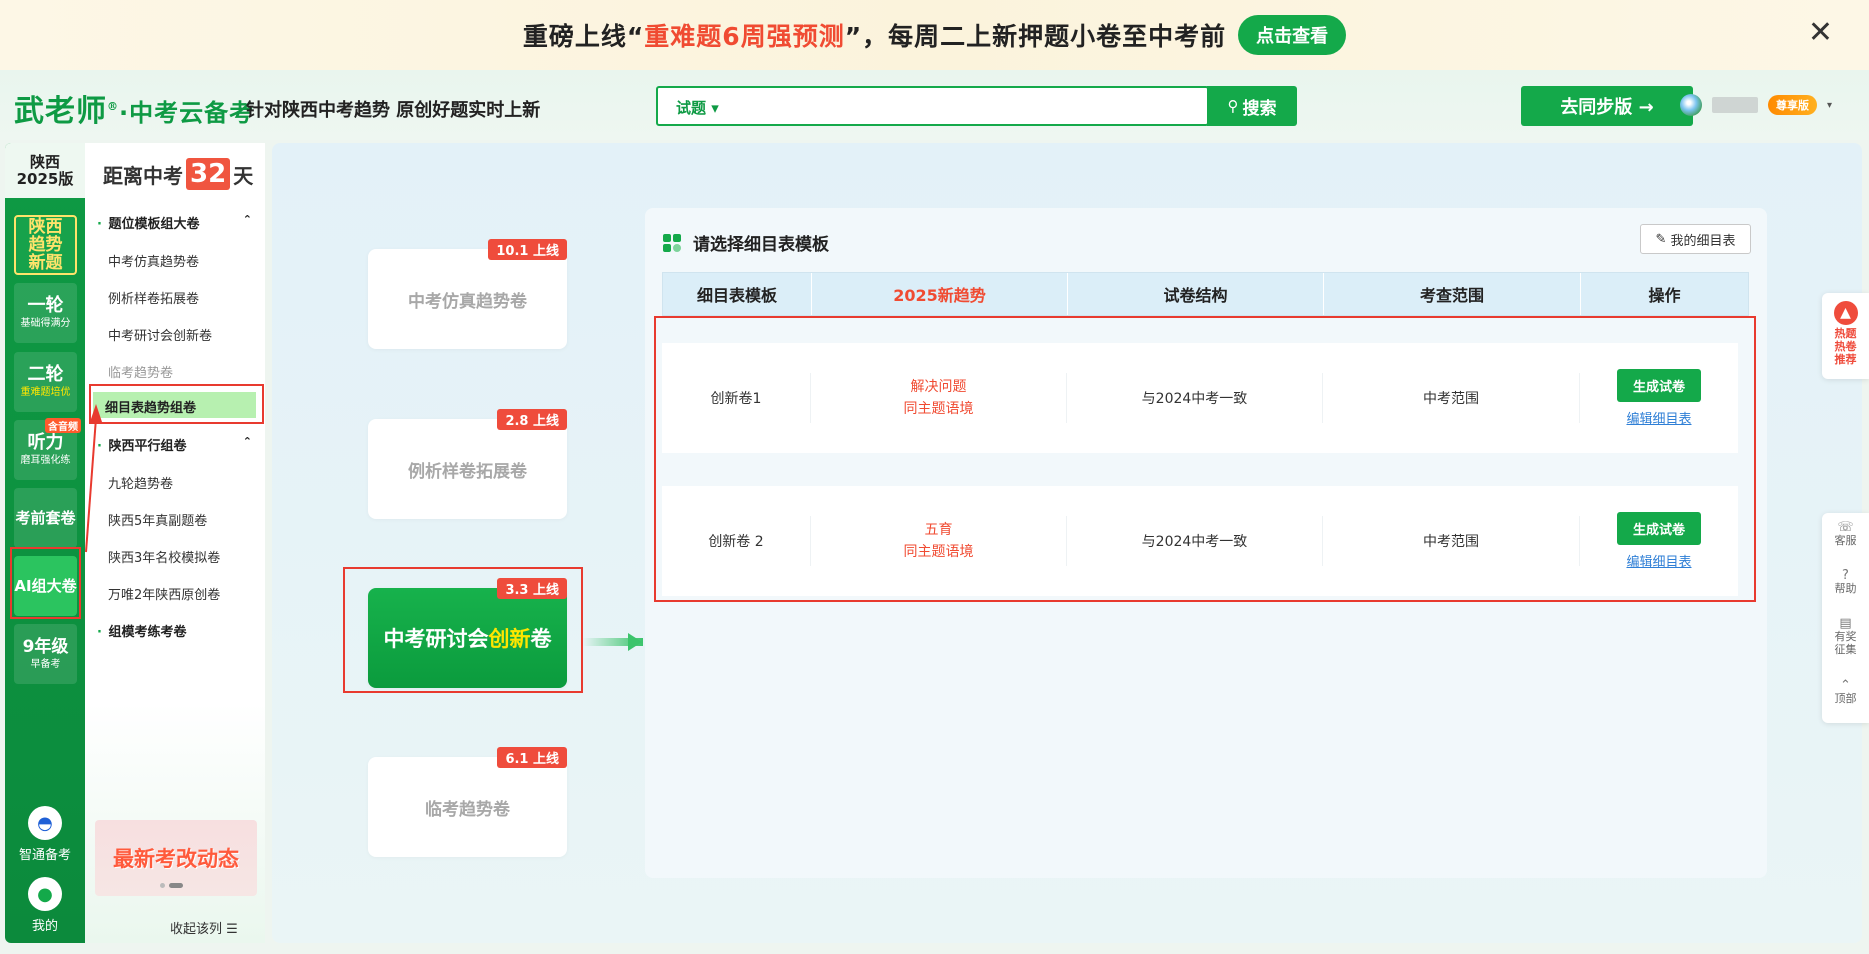 The image size is (1869, 954). I want to click on menu-item: 中考仿真趋势卷, so click(153, 260).